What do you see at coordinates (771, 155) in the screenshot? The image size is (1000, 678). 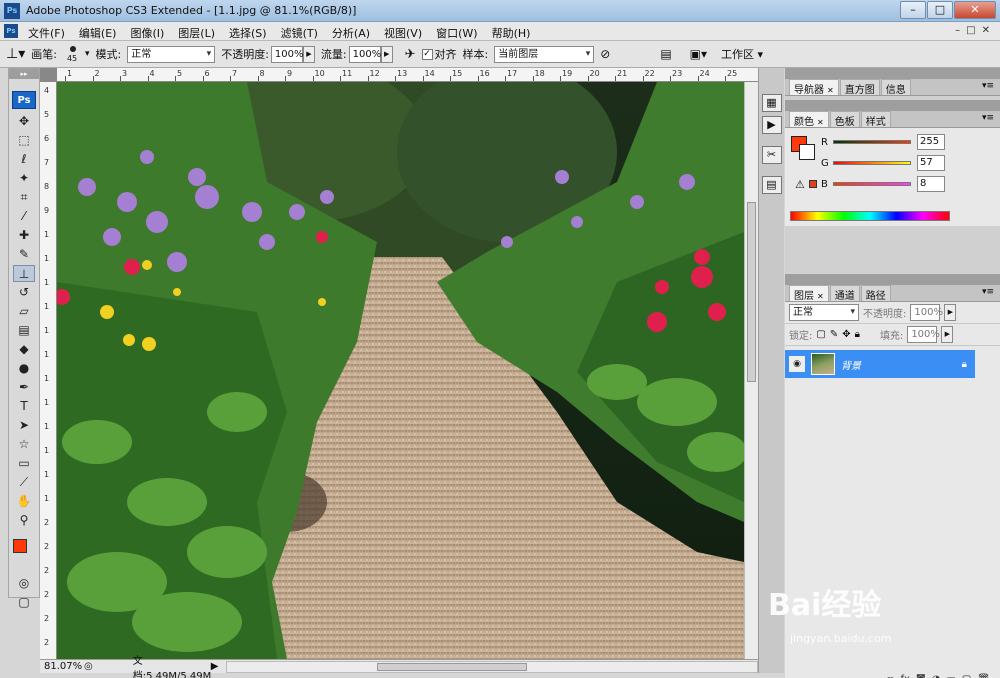 I see `tool-presets-icon: ✂` at bounding box center [771, 155].